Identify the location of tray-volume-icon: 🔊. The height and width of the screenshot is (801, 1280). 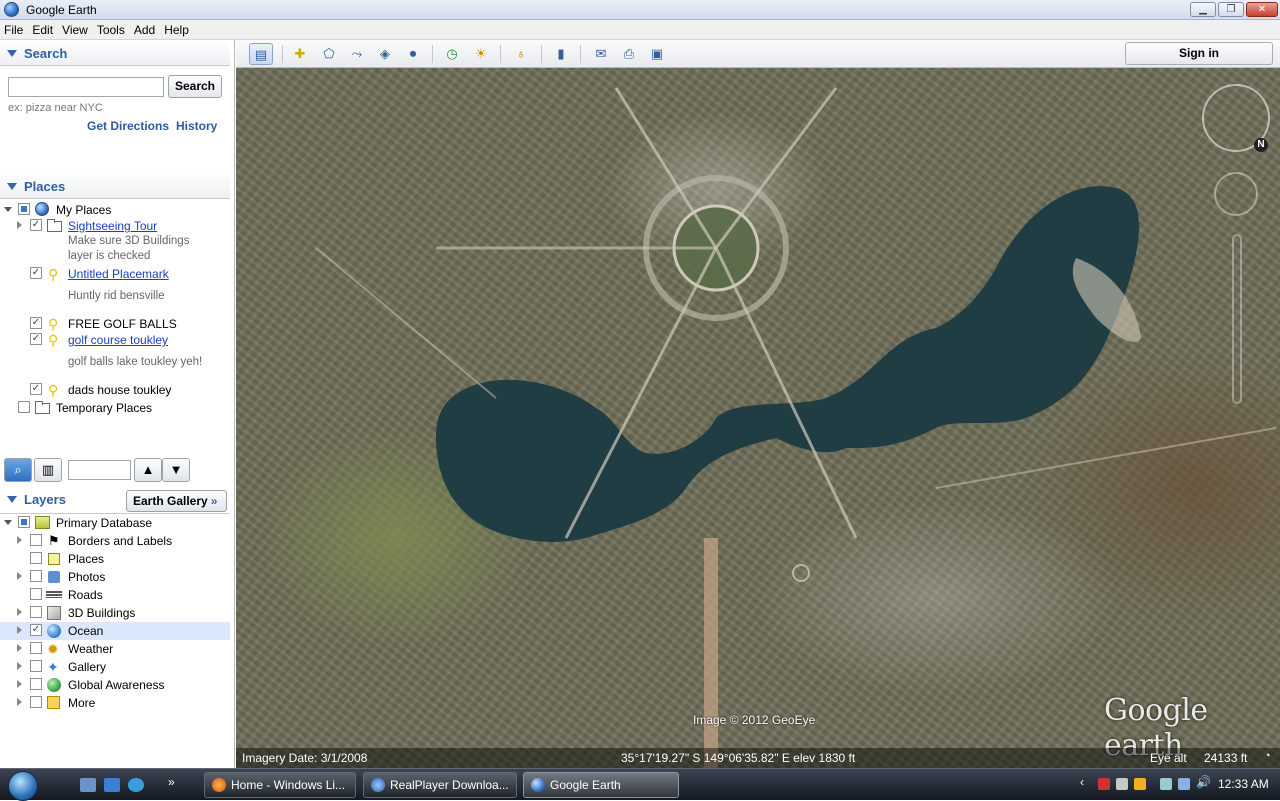
(1203, 782).